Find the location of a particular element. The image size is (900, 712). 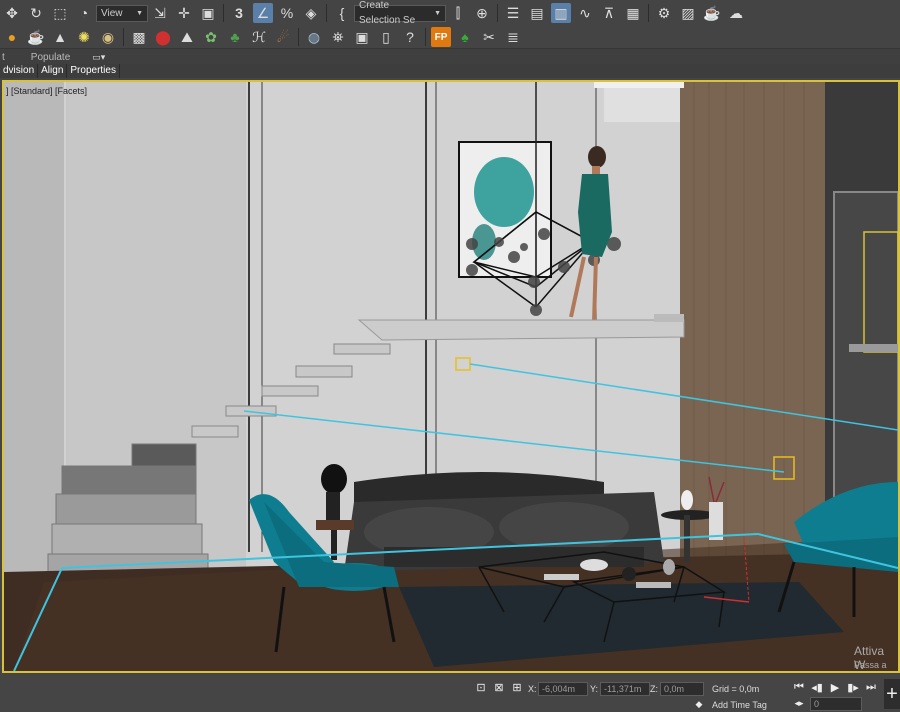

sphere-icon: ● is located at coordinates (12, 37).